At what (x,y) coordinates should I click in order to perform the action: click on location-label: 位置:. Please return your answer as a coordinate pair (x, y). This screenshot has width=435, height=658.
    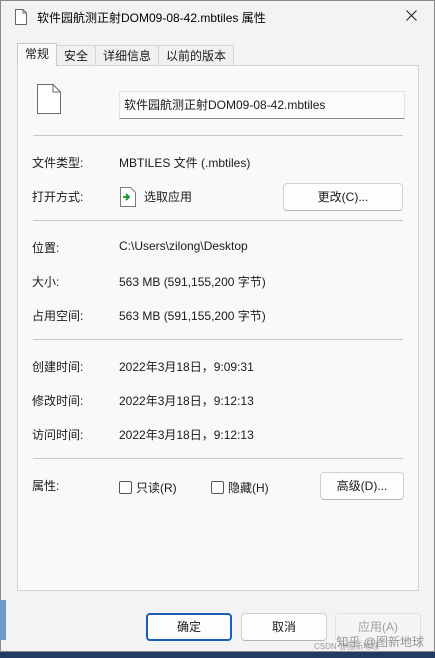
    Looking at the image, I should click on (46, 248).